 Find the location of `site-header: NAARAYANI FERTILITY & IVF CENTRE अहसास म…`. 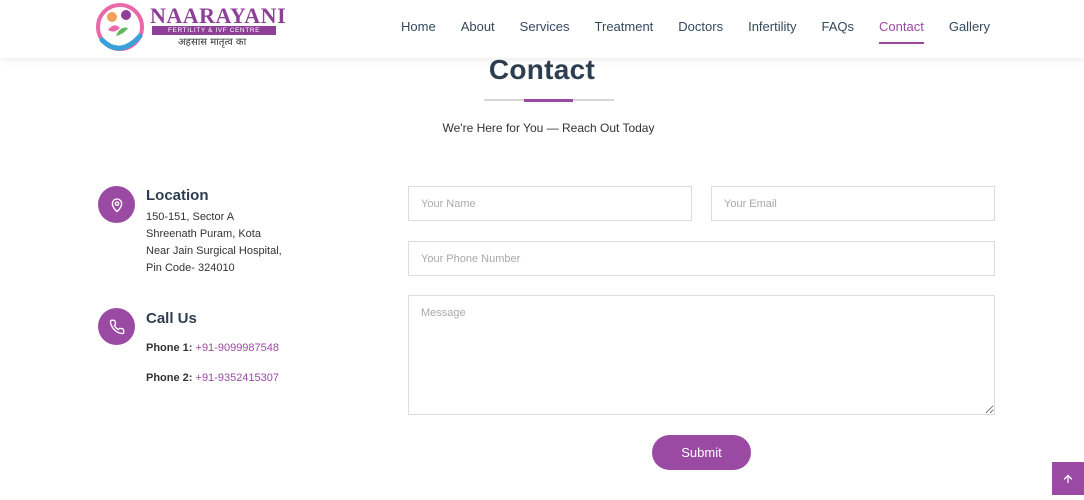

site-header: NAARAYANI FERTILITY & IVF CENTRE अहसास म… is located at coordinates (542, 29).